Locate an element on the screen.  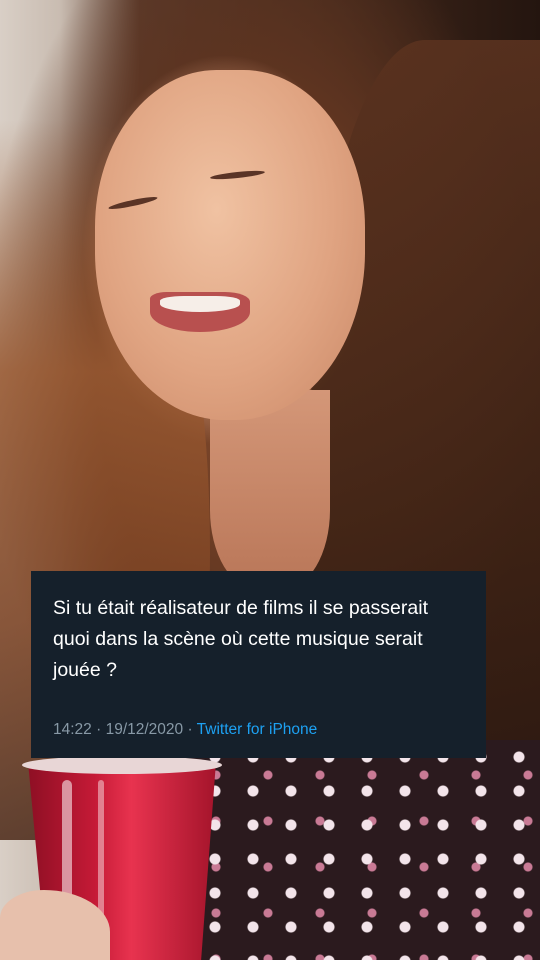
tweet-meta: 14:22 · 19/12/2020 · Twitter for iPhone is located at coordinates (185, 730).